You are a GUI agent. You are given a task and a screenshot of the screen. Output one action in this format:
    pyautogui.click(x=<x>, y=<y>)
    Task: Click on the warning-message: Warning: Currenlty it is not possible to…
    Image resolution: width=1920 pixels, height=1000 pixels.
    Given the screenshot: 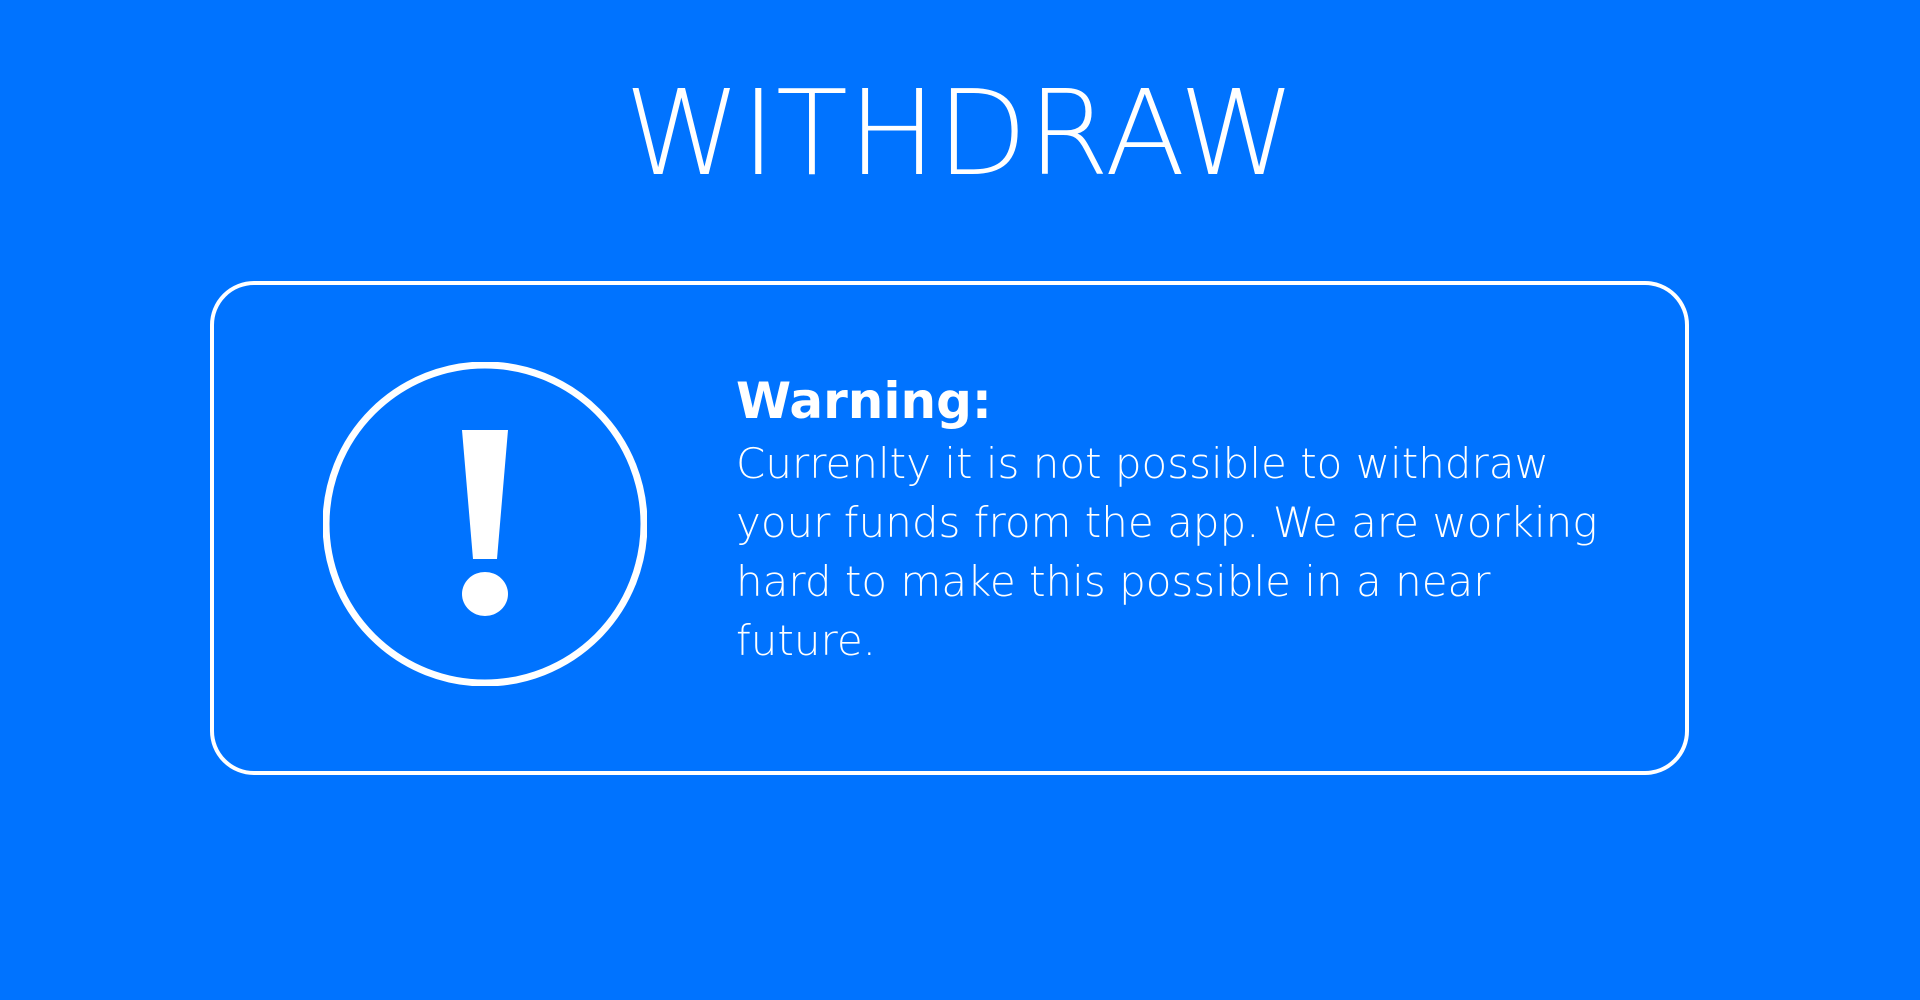 What is the action you would take?
    pyautogui.click(x=1206, y=519)
    